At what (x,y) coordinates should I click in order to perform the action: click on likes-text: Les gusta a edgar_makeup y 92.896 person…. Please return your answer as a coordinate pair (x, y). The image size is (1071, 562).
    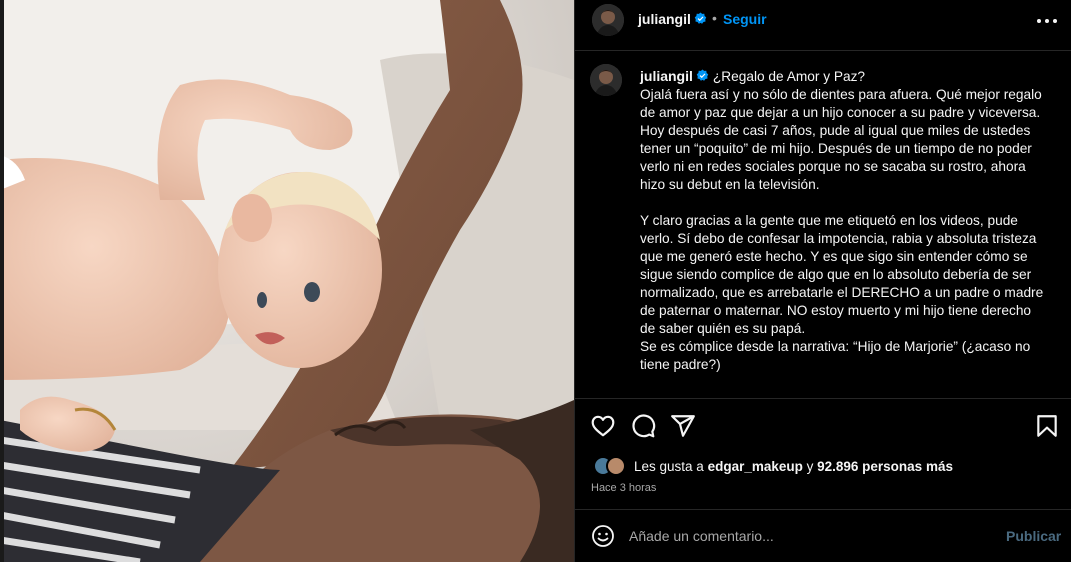
    Looking at the image, I should click on (793, 466).